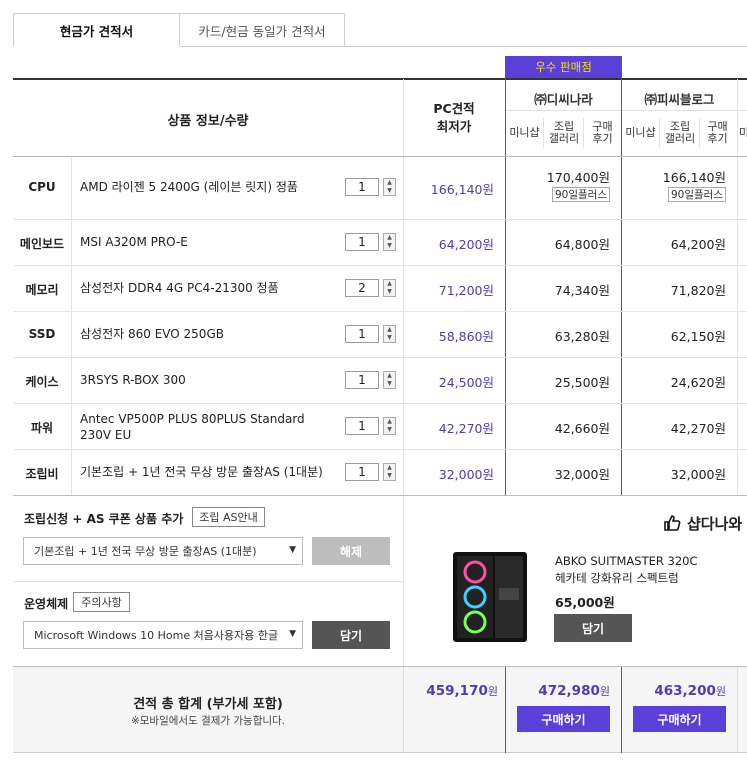 The width and height of the screenshot is (747, 763). I want to click on vendor1-total-value: 472,980, so click(569, 691).